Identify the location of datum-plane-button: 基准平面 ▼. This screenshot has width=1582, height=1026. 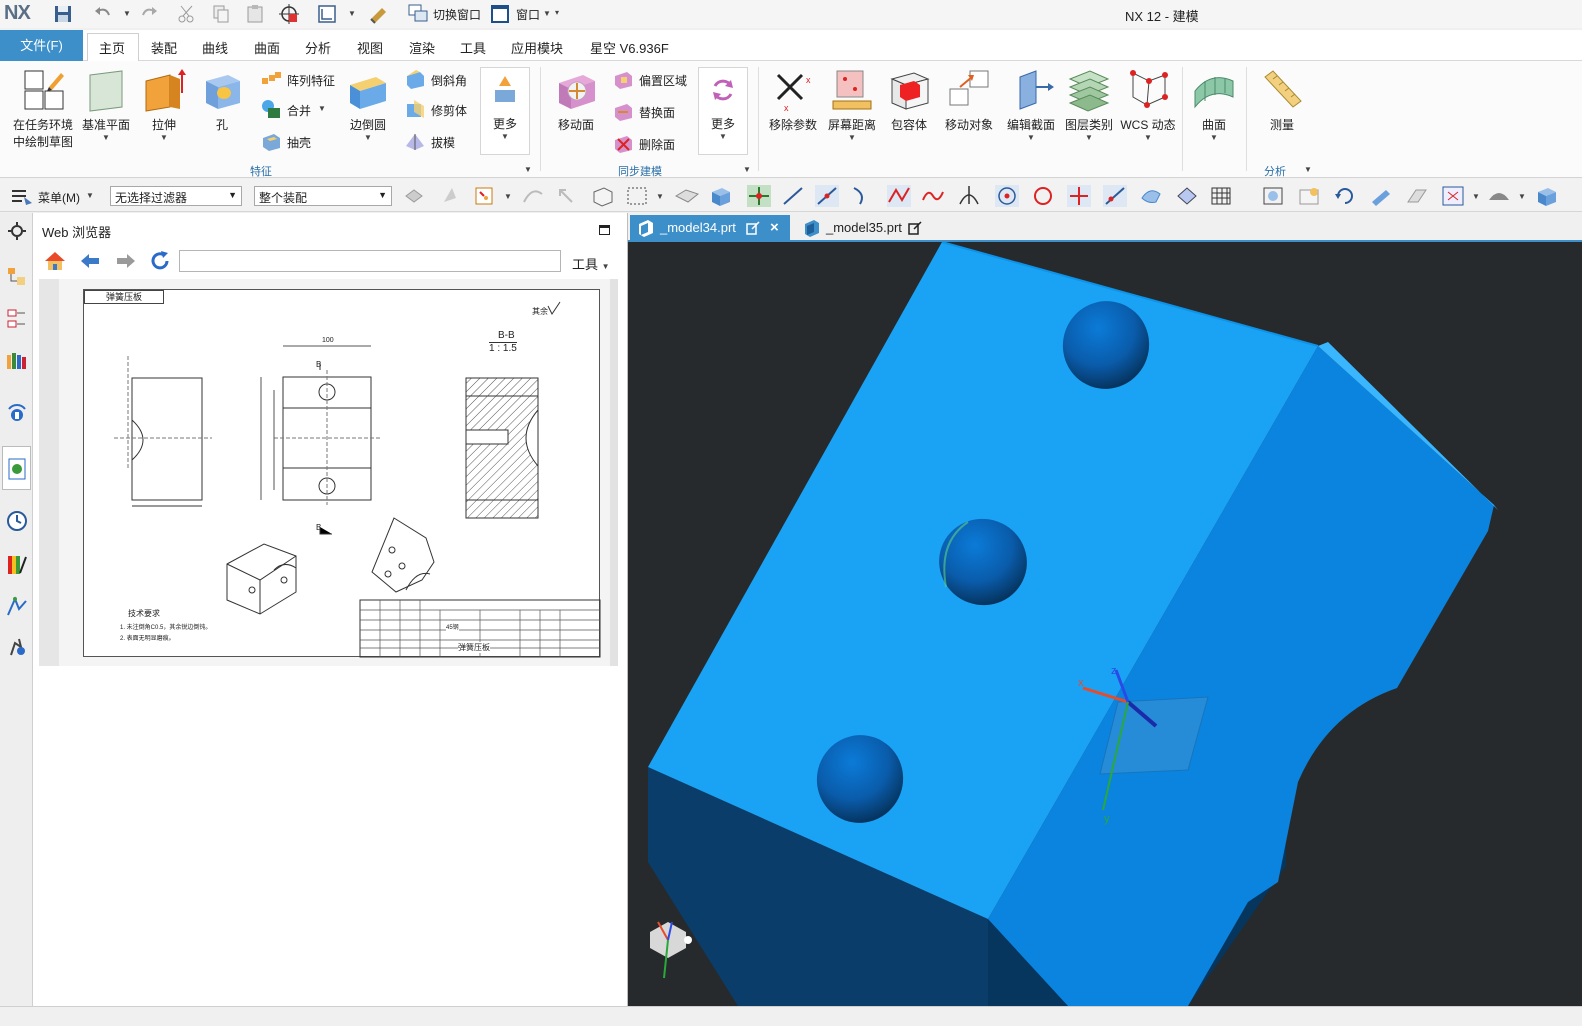
(106, 104).